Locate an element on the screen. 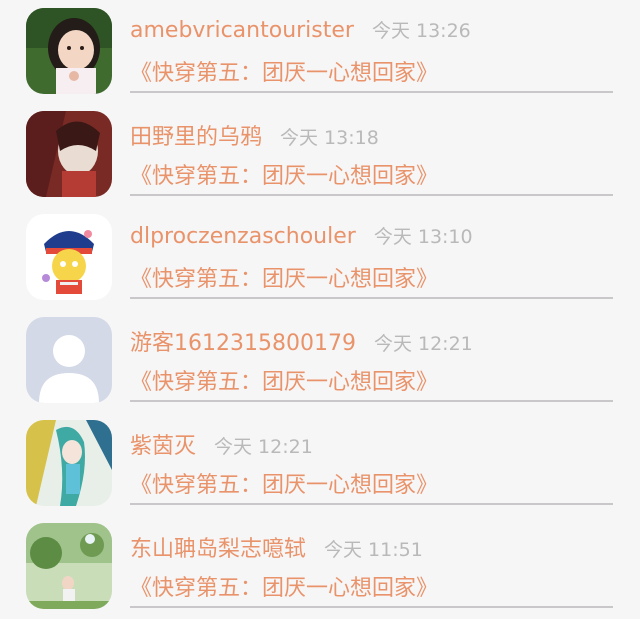 Image resolution: width=640 pixels, height=619 pixels. timestamp: 今天 11:51 is located at coordinates (373, 550).